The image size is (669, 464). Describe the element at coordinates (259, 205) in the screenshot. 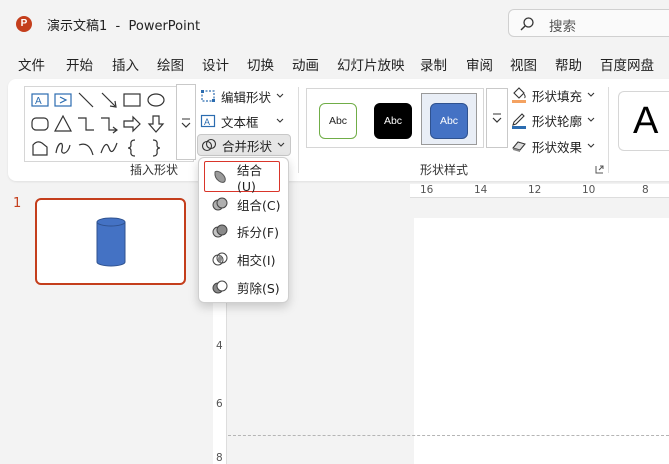

I see `menu-item-label: 组合(C)` at that location.